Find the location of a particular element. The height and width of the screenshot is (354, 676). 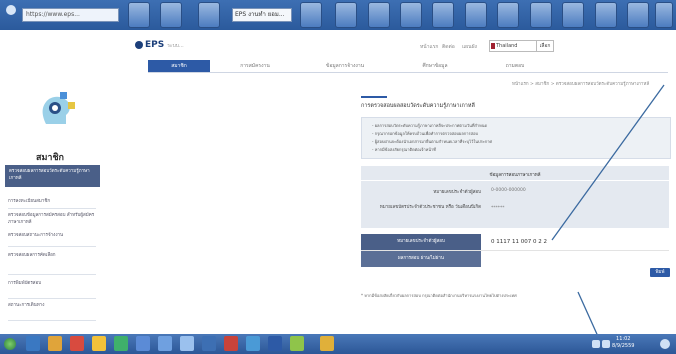

network-icon is located at coordinates (596, 344).